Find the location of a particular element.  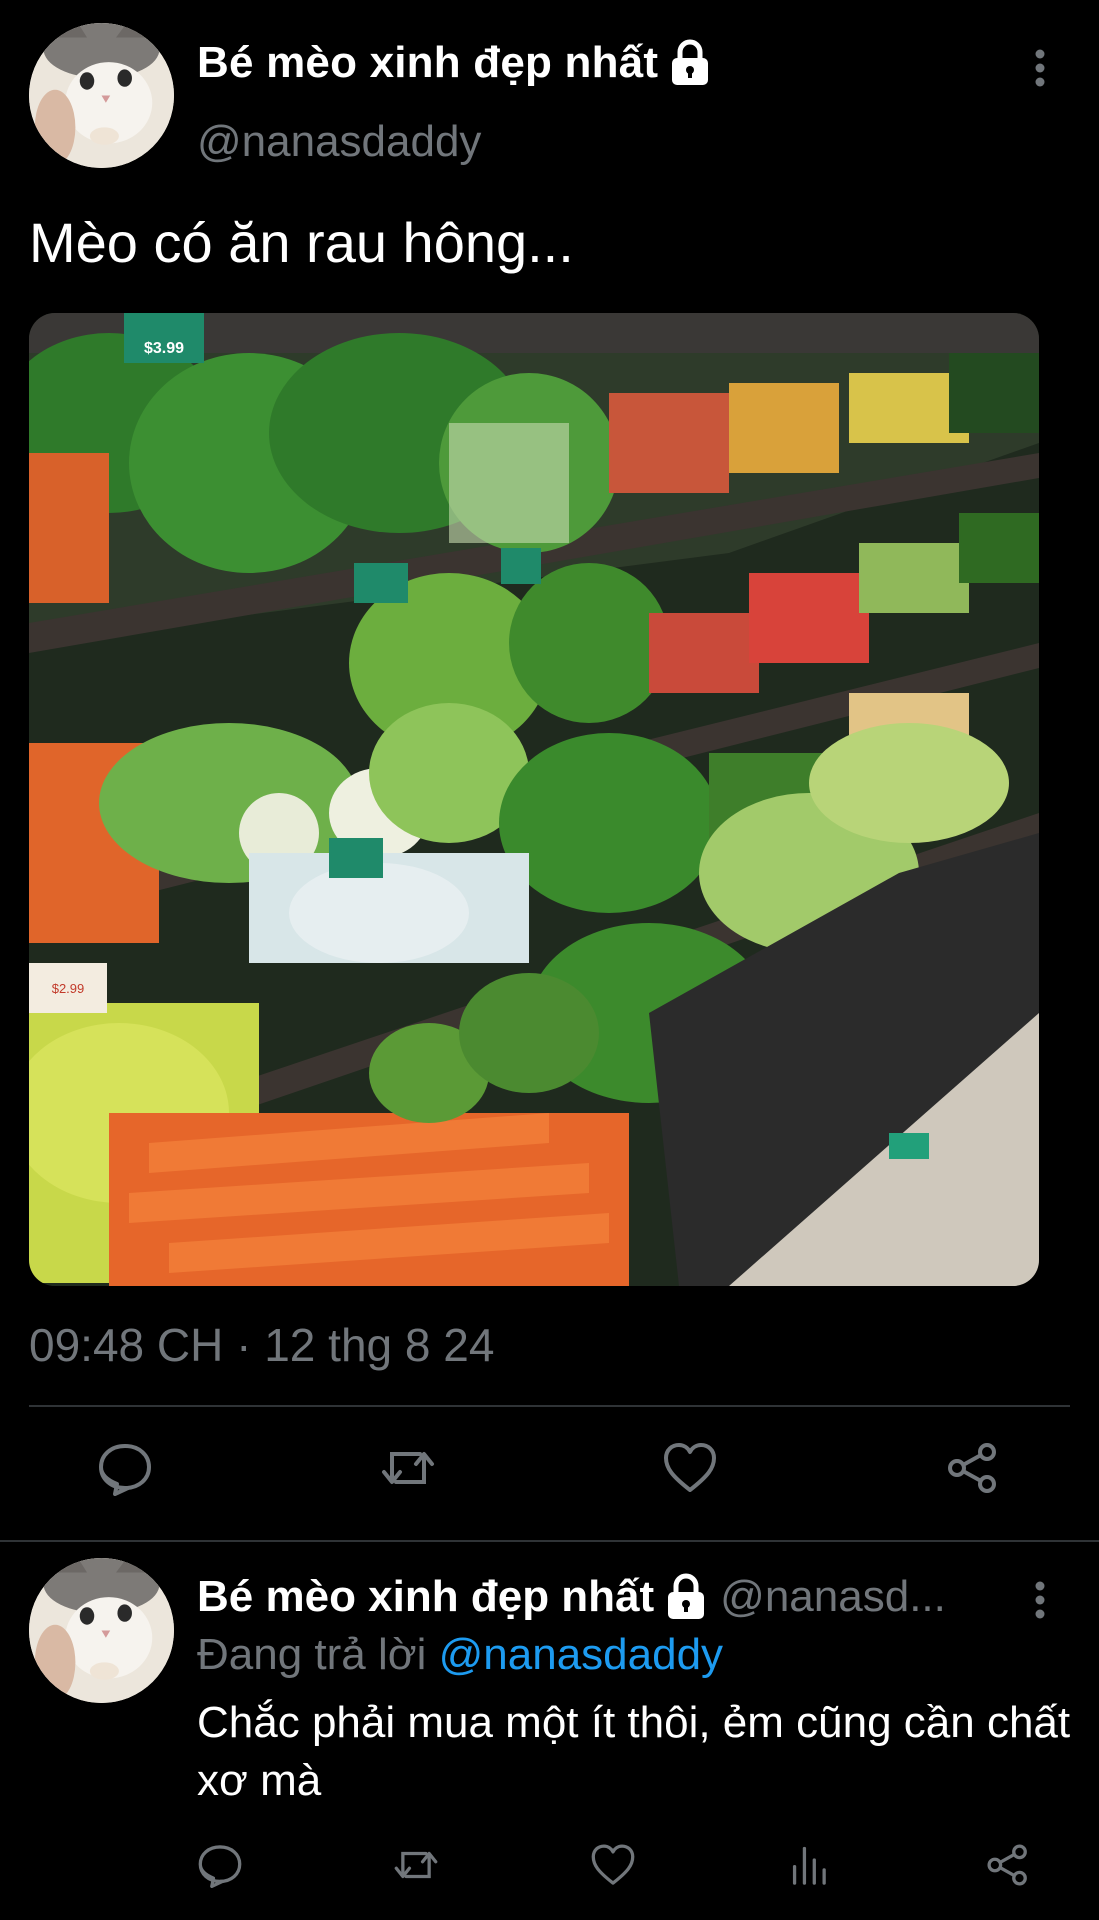

views-icon is located at coordinates (809, 1865).